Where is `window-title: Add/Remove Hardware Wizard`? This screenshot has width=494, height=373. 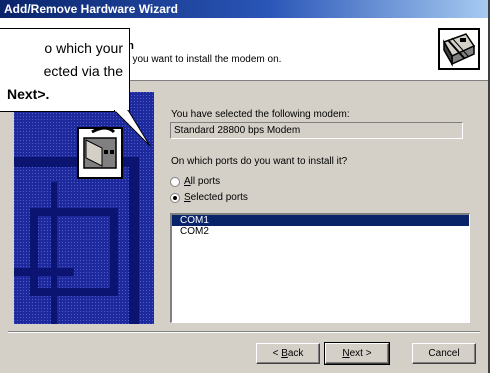 window-title: Add/Remove Hardware Wizard is located at coordinates (91, 9).